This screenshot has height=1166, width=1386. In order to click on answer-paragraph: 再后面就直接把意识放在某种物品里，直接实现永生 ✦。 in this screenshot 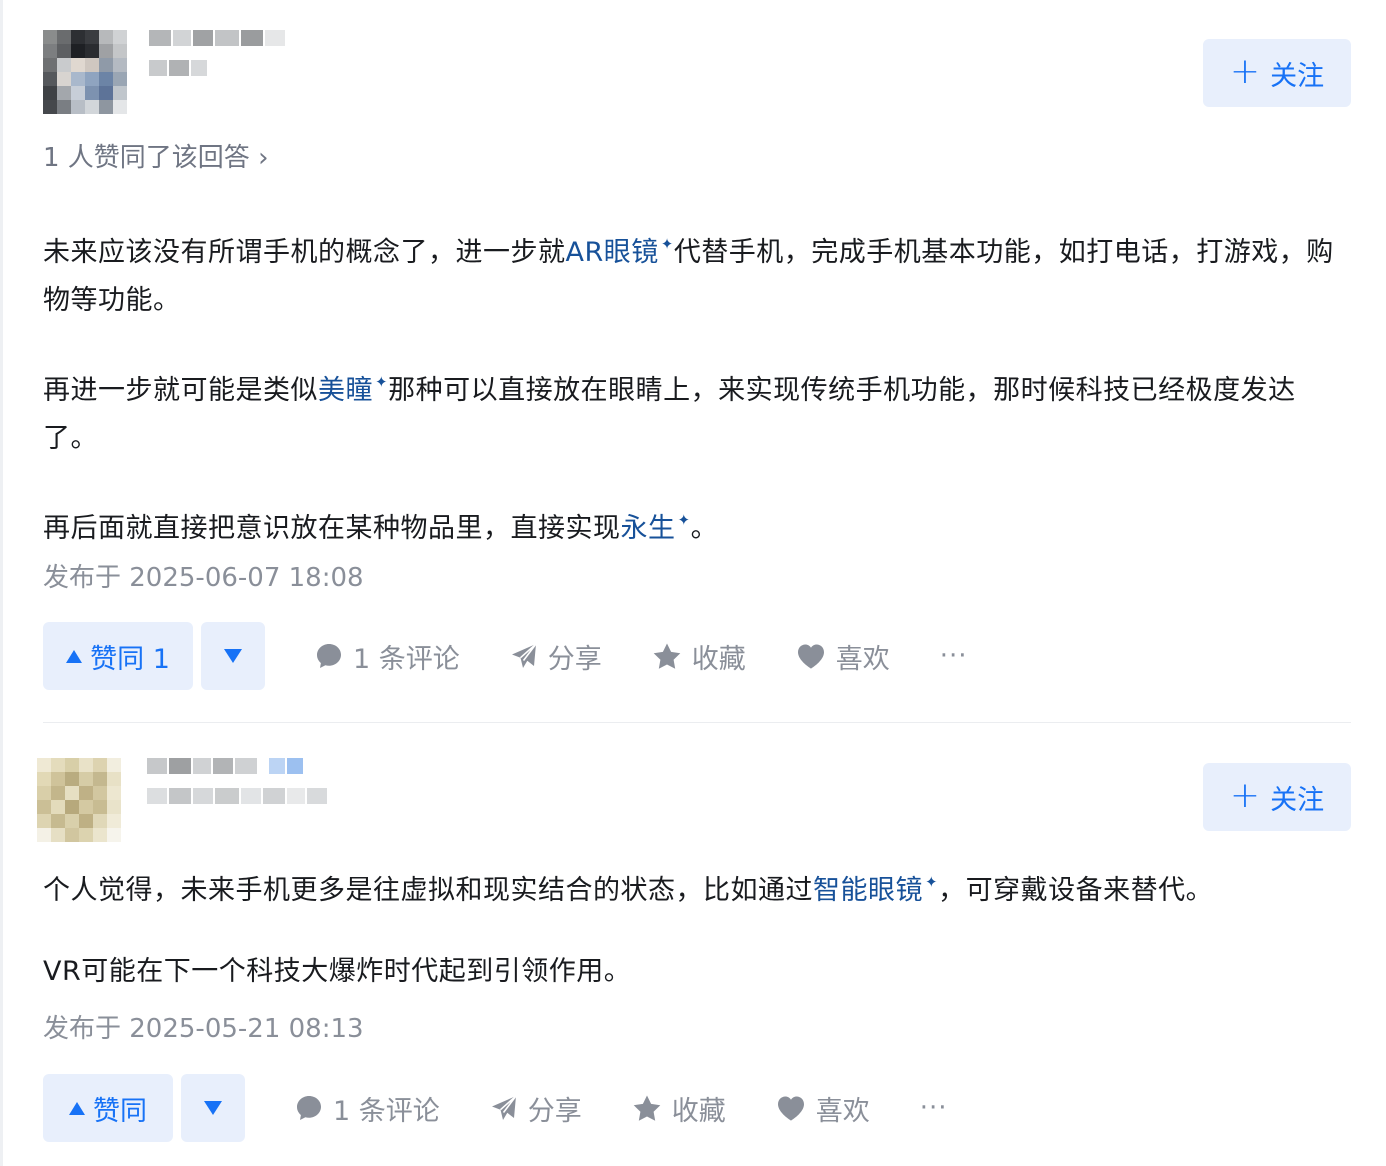, I will do `click(693, 524)`.